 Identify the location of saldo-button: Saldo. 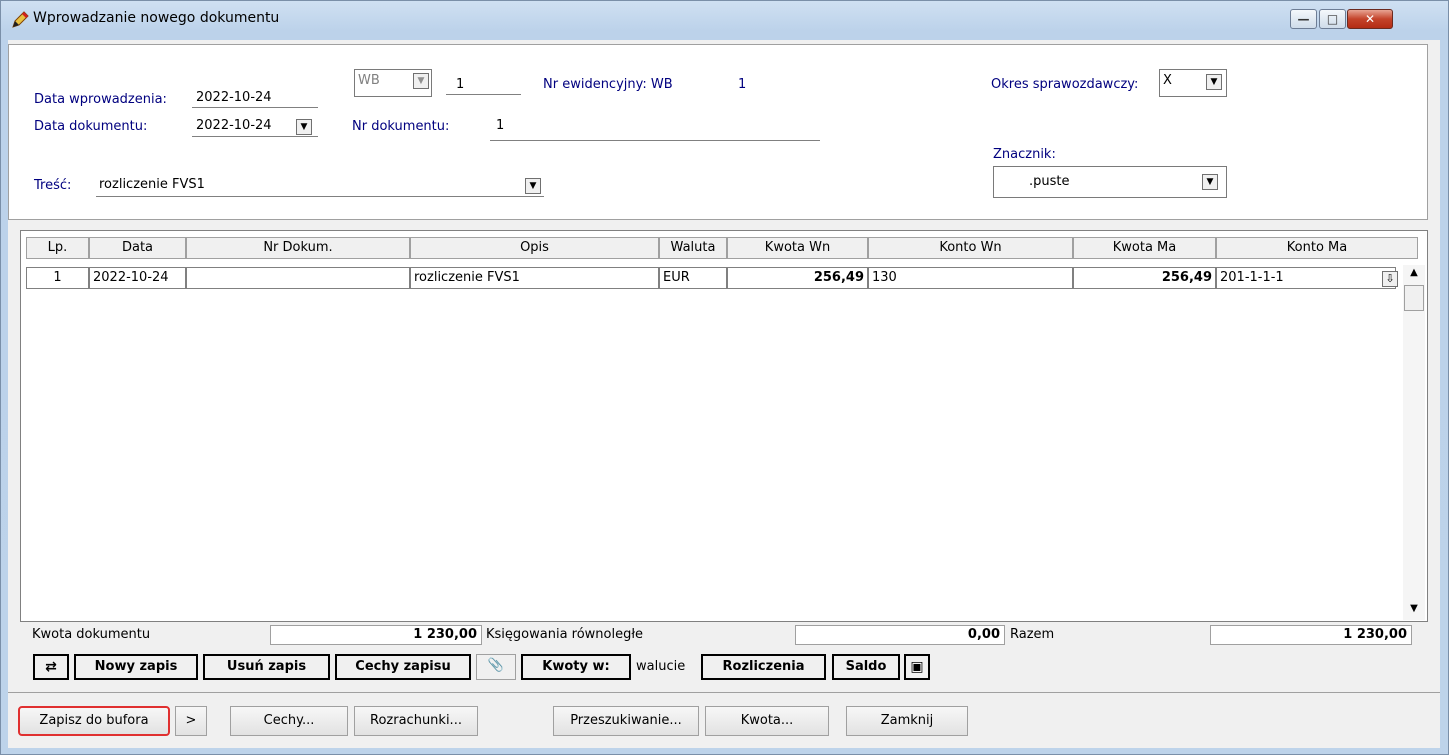
(866, 667).